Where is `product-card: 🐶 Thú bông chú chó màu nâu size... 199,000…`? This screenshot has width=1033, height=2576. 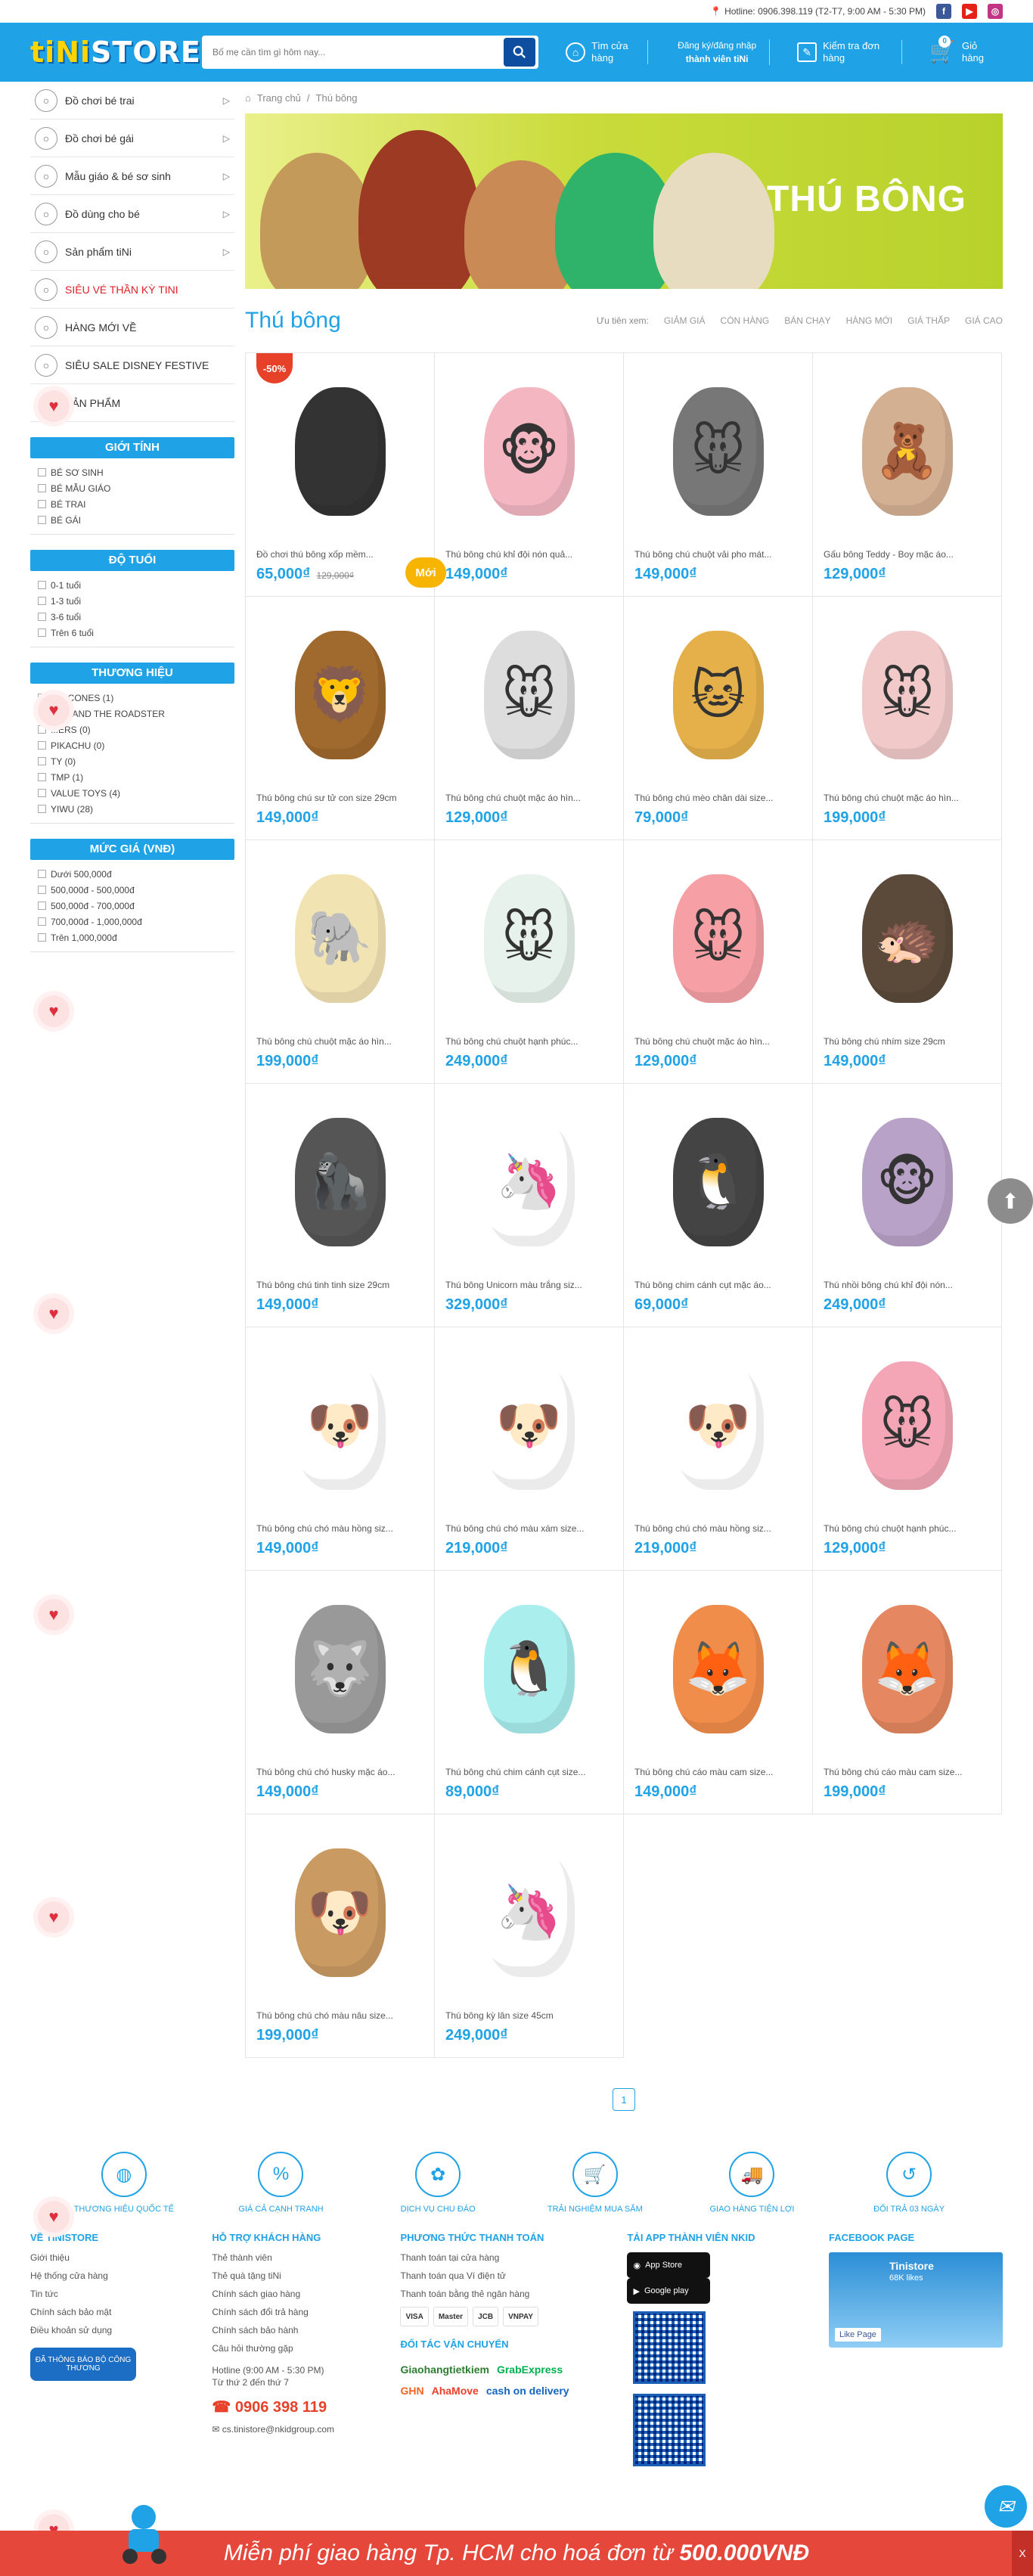 product-card: 🐶 Thú bông chú chó màu nâu size... 199,000… is located at coordinates (340, 1936).